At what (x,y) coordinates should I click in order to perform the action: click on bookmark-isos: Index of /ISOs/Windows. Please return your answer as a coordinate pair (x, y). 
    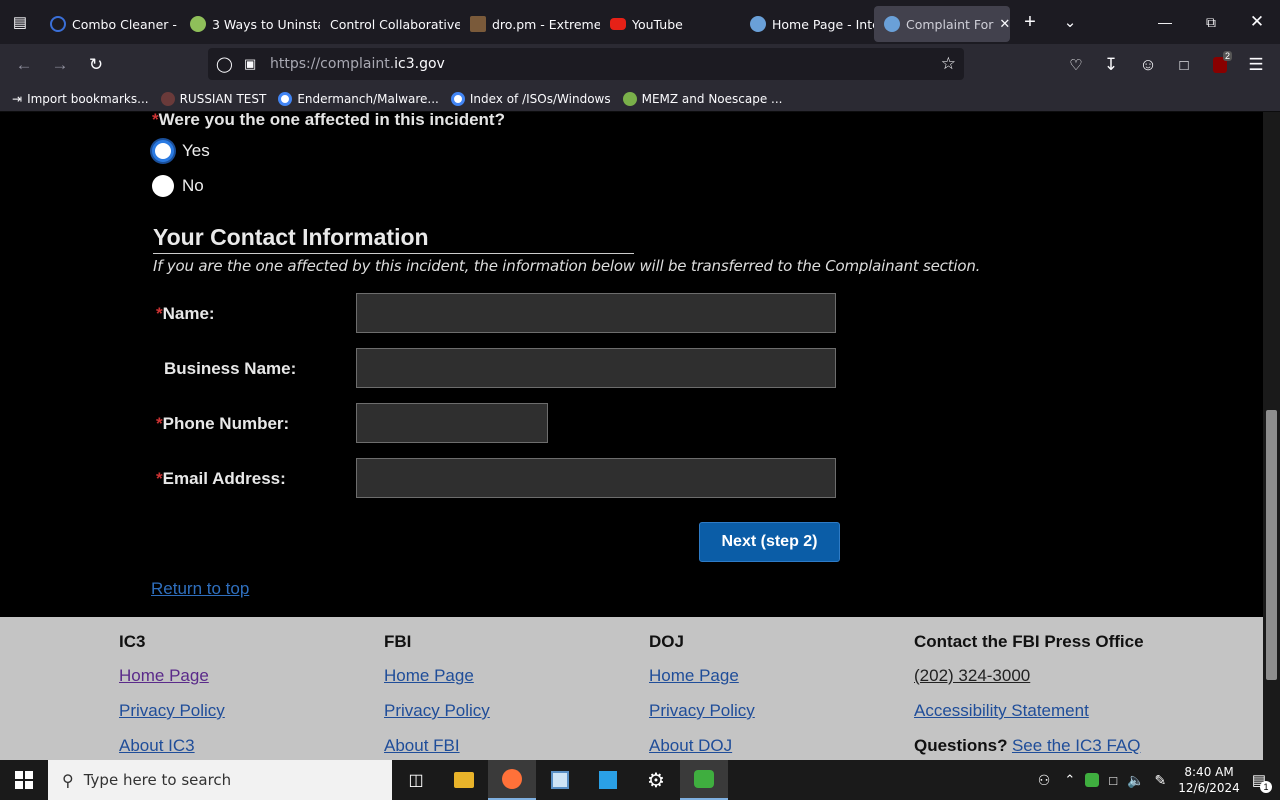
    Looking at the image, I should click on (530, 98).